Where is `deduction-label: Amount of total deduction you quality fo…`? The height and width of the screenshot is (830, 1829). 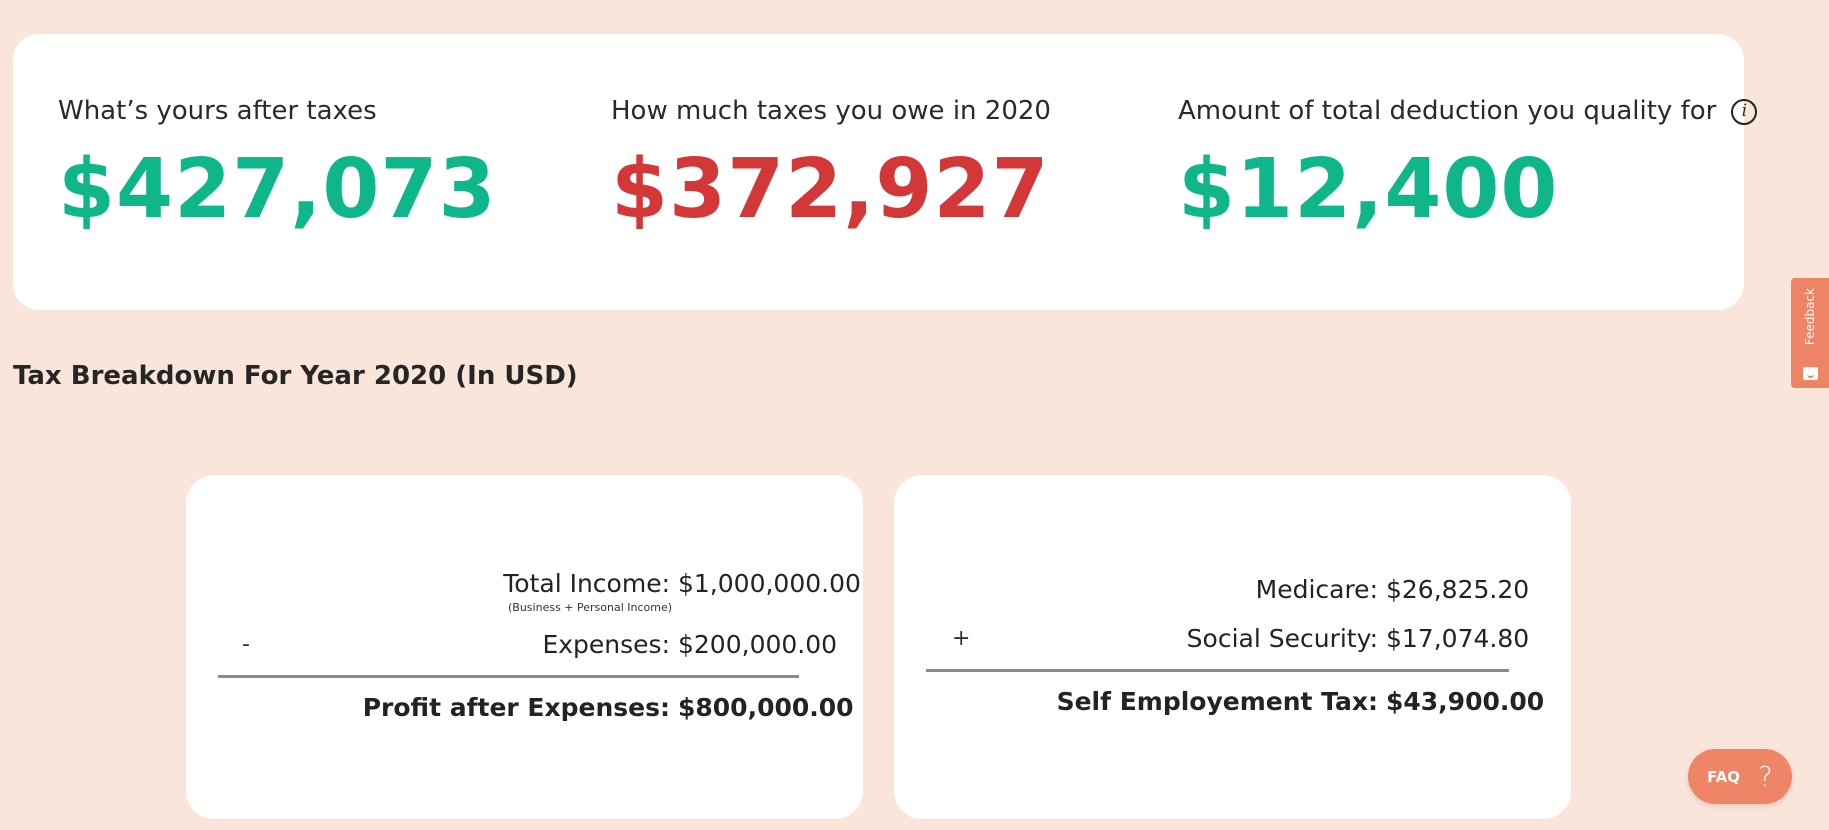
deduction-label: Amount of total deduction you quality fo… is located at coordinates (1447, 111).